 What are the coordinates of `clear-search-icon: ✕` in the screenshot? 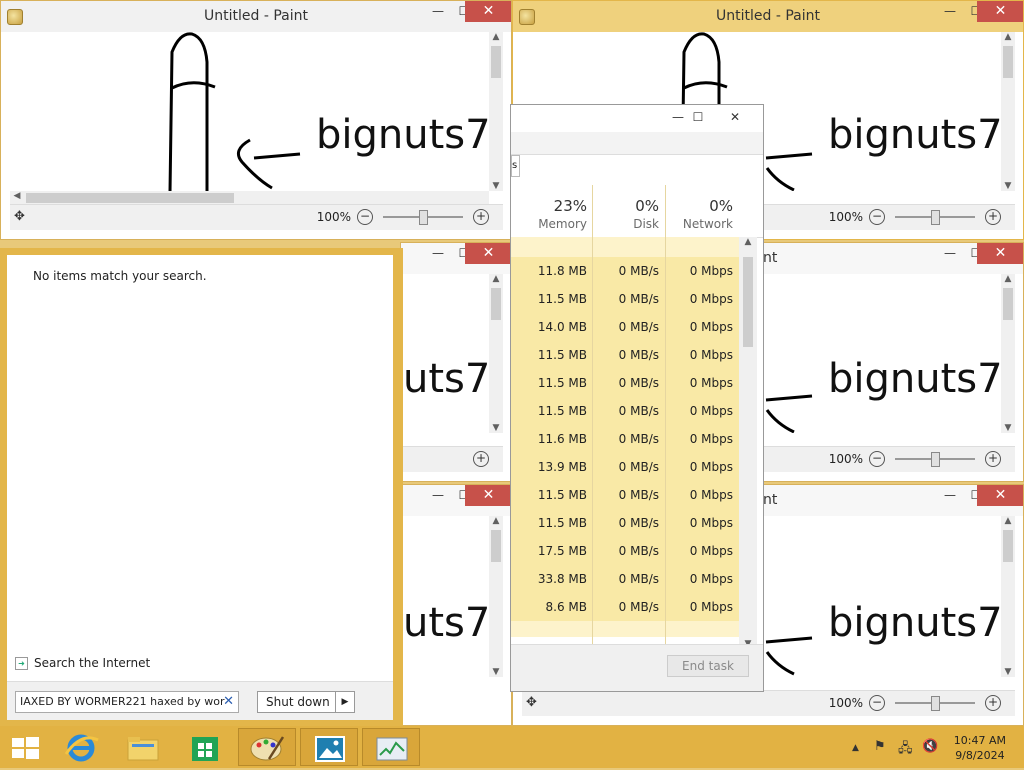 It's located at (228, 702).